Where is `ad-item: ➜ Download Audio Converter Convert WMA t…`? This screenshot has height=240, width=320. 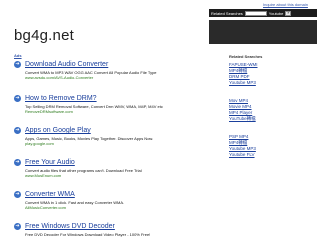
ad-item: ➜ Download Audio Converter Convert WMA t… is located at coordinates (85, 70).